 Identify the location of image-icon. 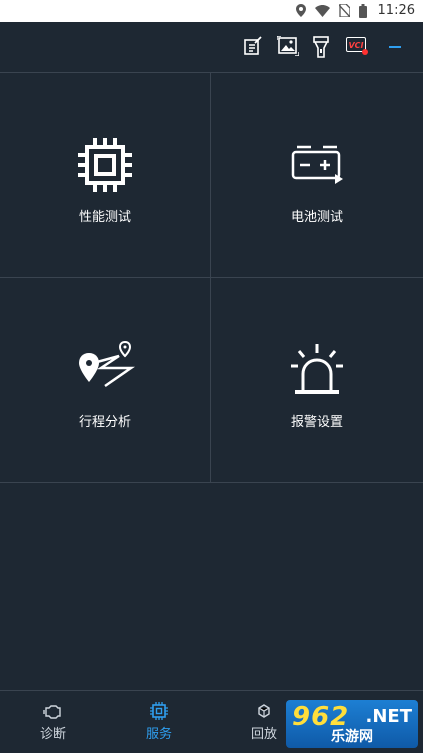
(288, 47).